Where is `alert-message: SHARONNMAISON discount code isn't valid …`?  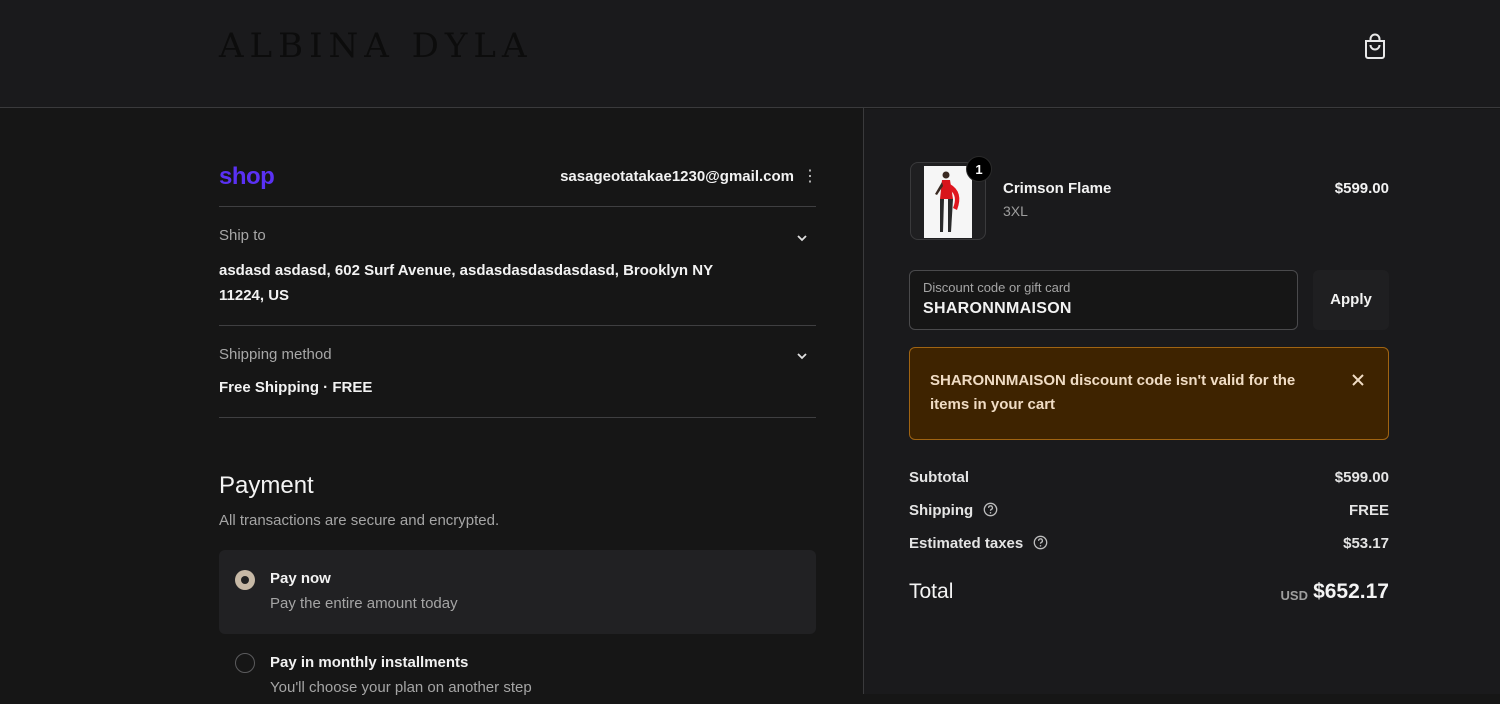
alert-message: SHARONNMAISON discount code isn't valid … is located at coordinates (1113, 392).